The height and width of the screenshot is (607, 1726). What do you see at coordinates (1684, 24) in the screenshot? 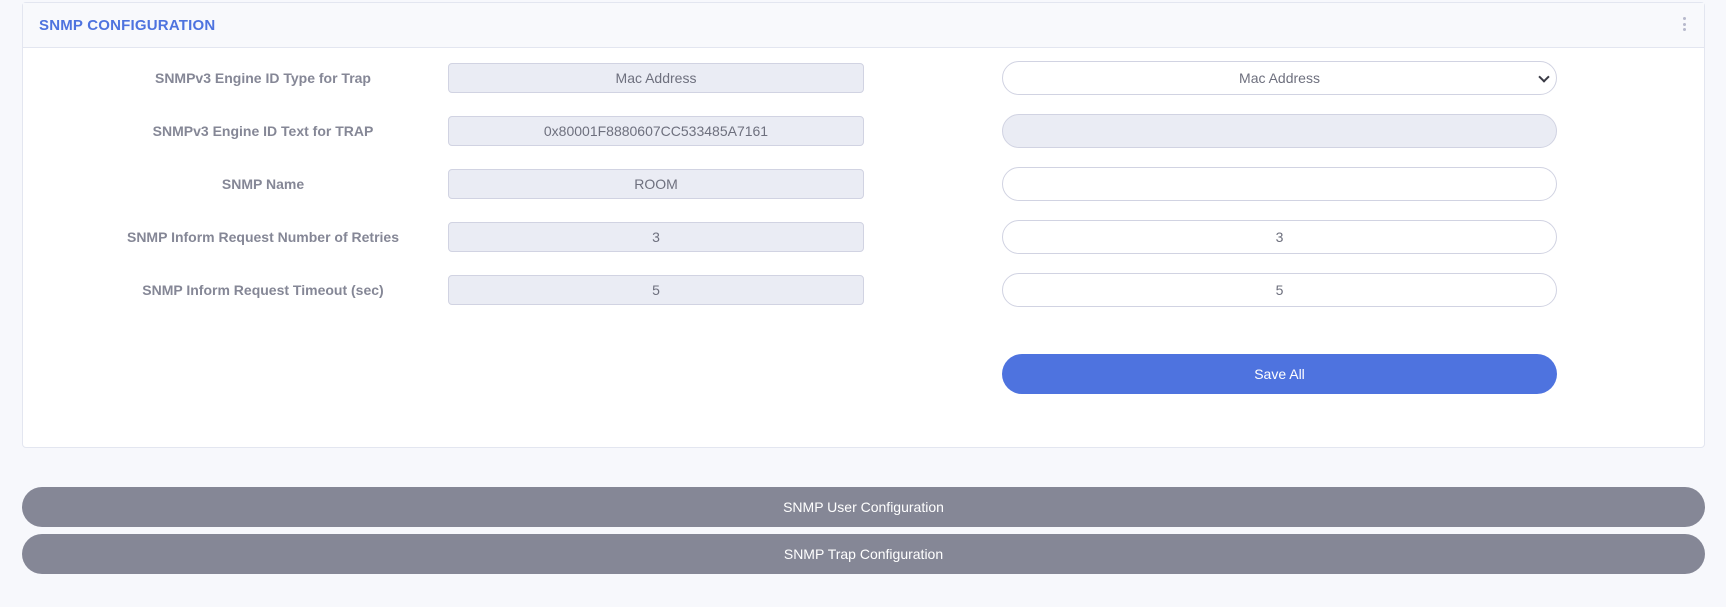
I see `kebab-menu-icon` at bounding box center [1684, 24].